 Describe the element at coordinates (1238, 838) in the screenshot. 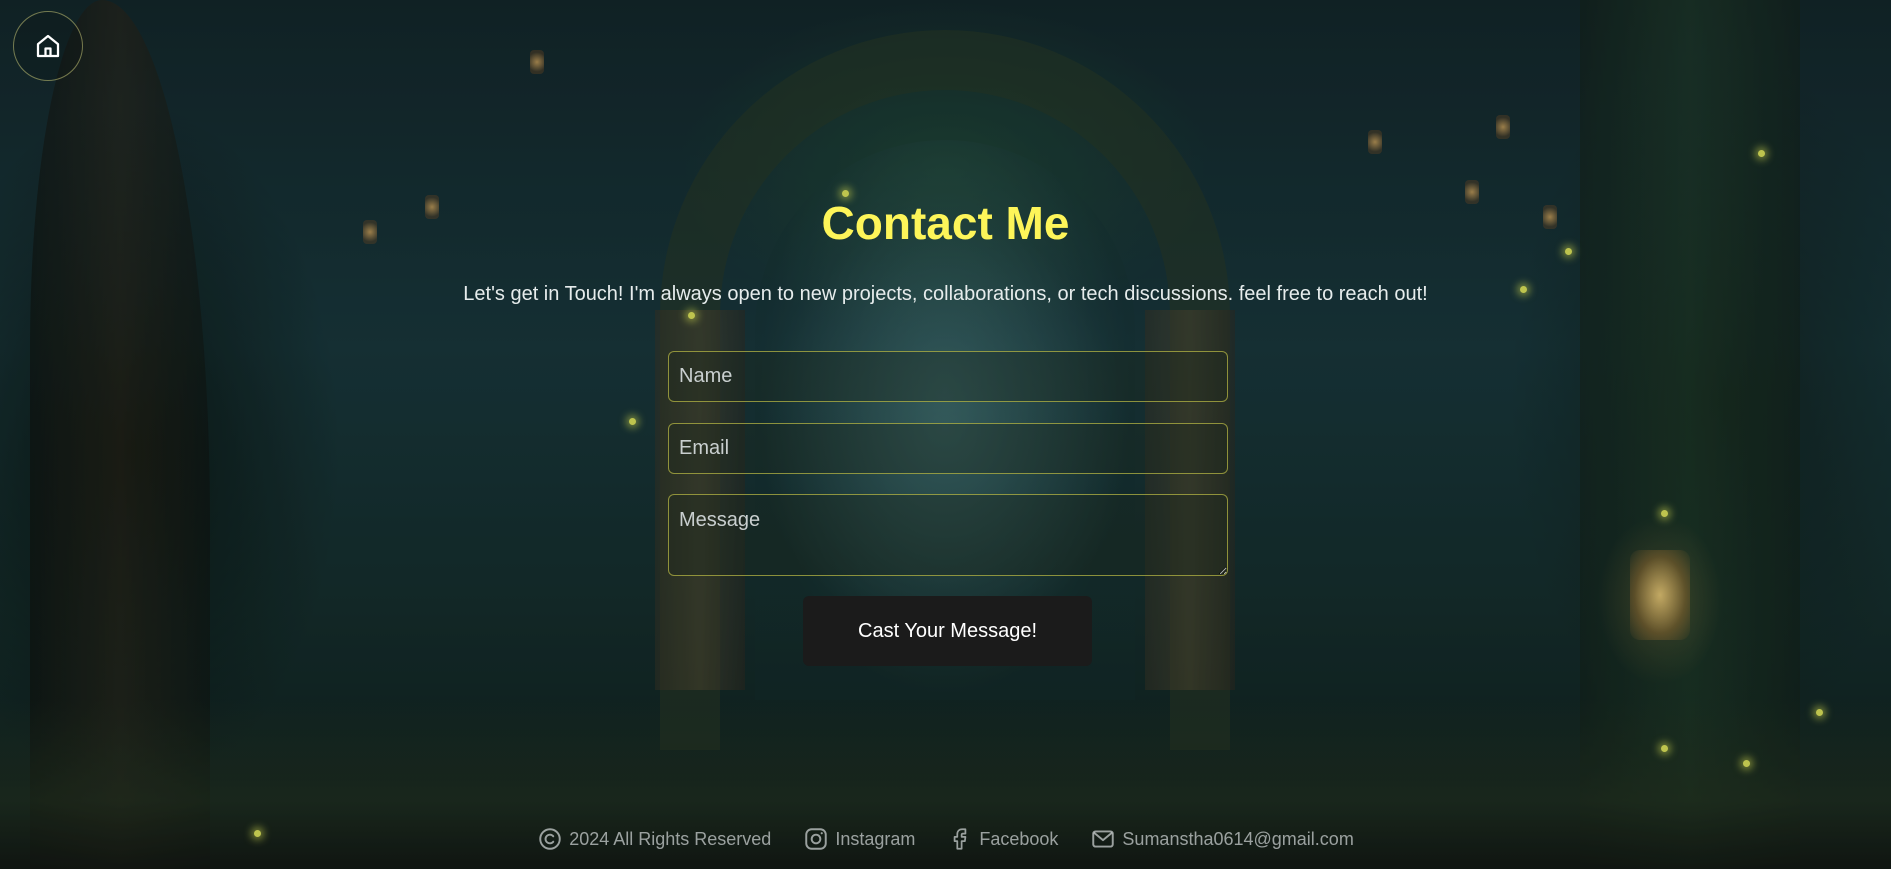

I see `email-label: Sumanstha0614@gmail.com` at that location.